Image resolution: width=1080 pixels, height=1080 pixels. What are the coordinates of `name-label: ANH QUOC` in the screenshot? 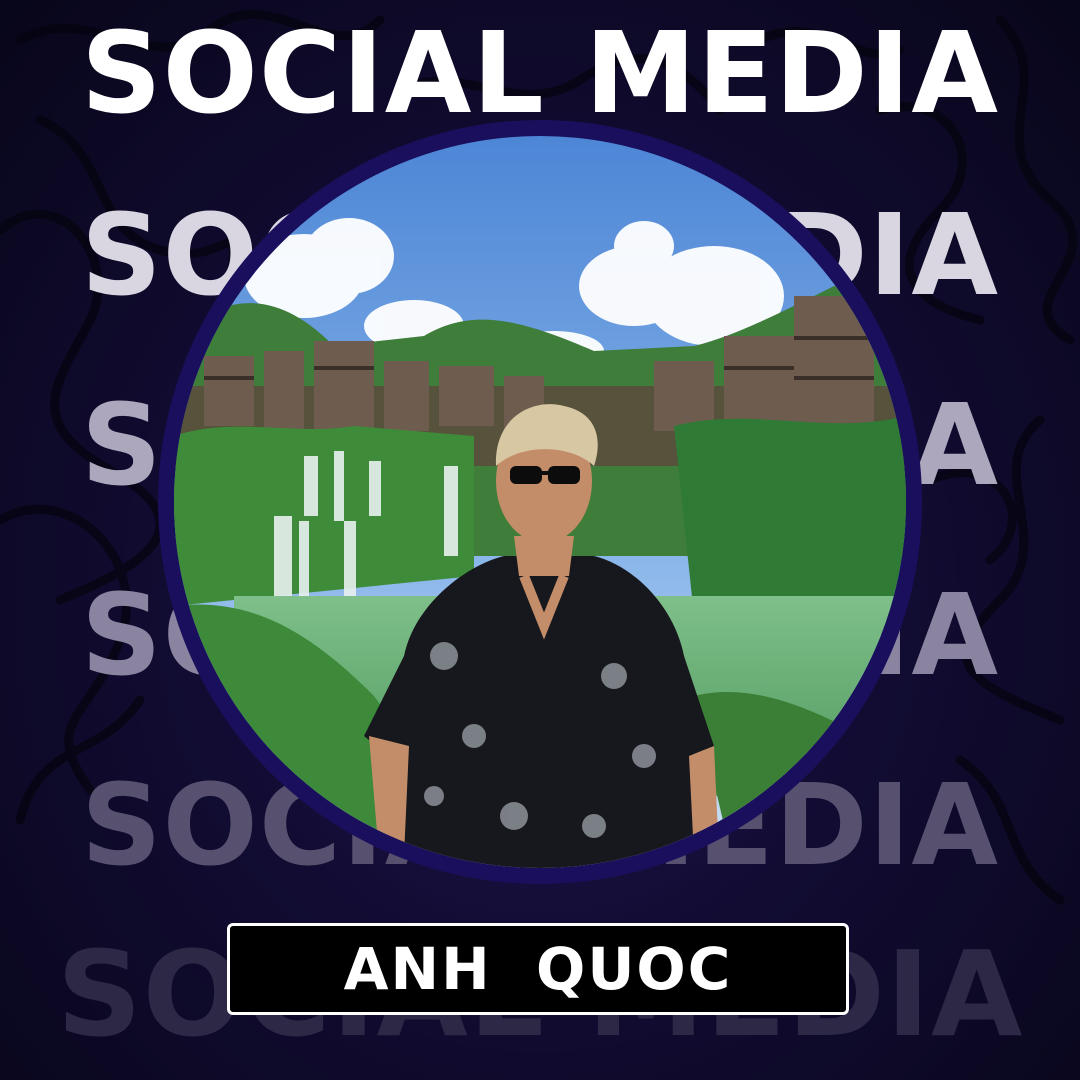 It's located at (538, 969).